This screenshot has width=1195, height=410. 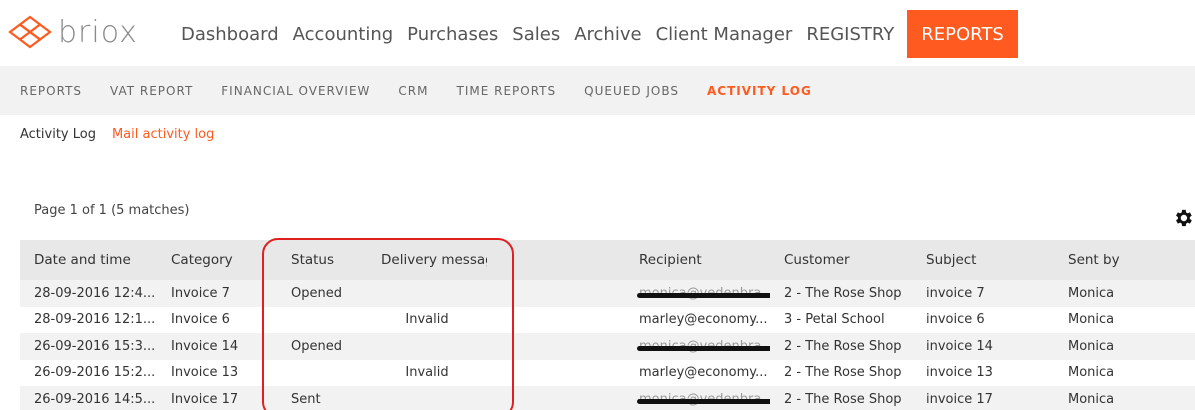 I want to click on briox-logo-icon, so click(x=30, y=32).